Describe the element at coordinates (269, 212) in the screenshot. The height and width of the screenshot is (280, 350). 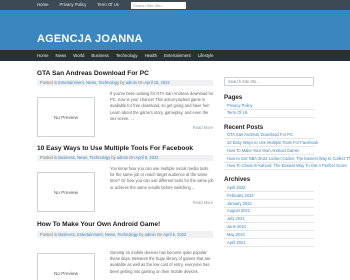
I see `archive-item: August 2021` at that location.